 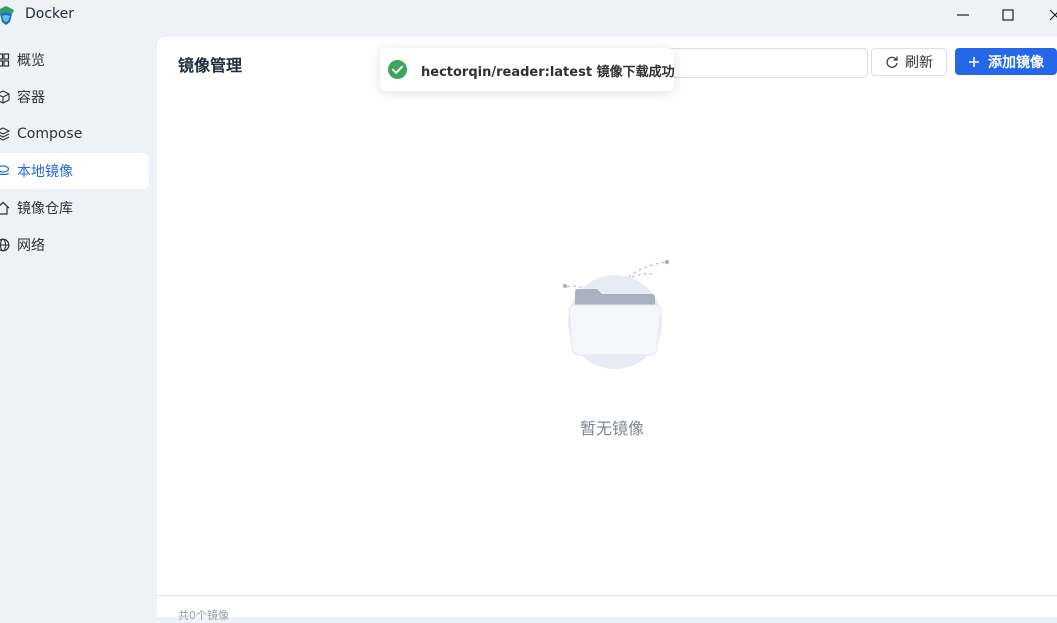 I want to click on add-image-label: 添加镜像, so click(x=1016, y=62).